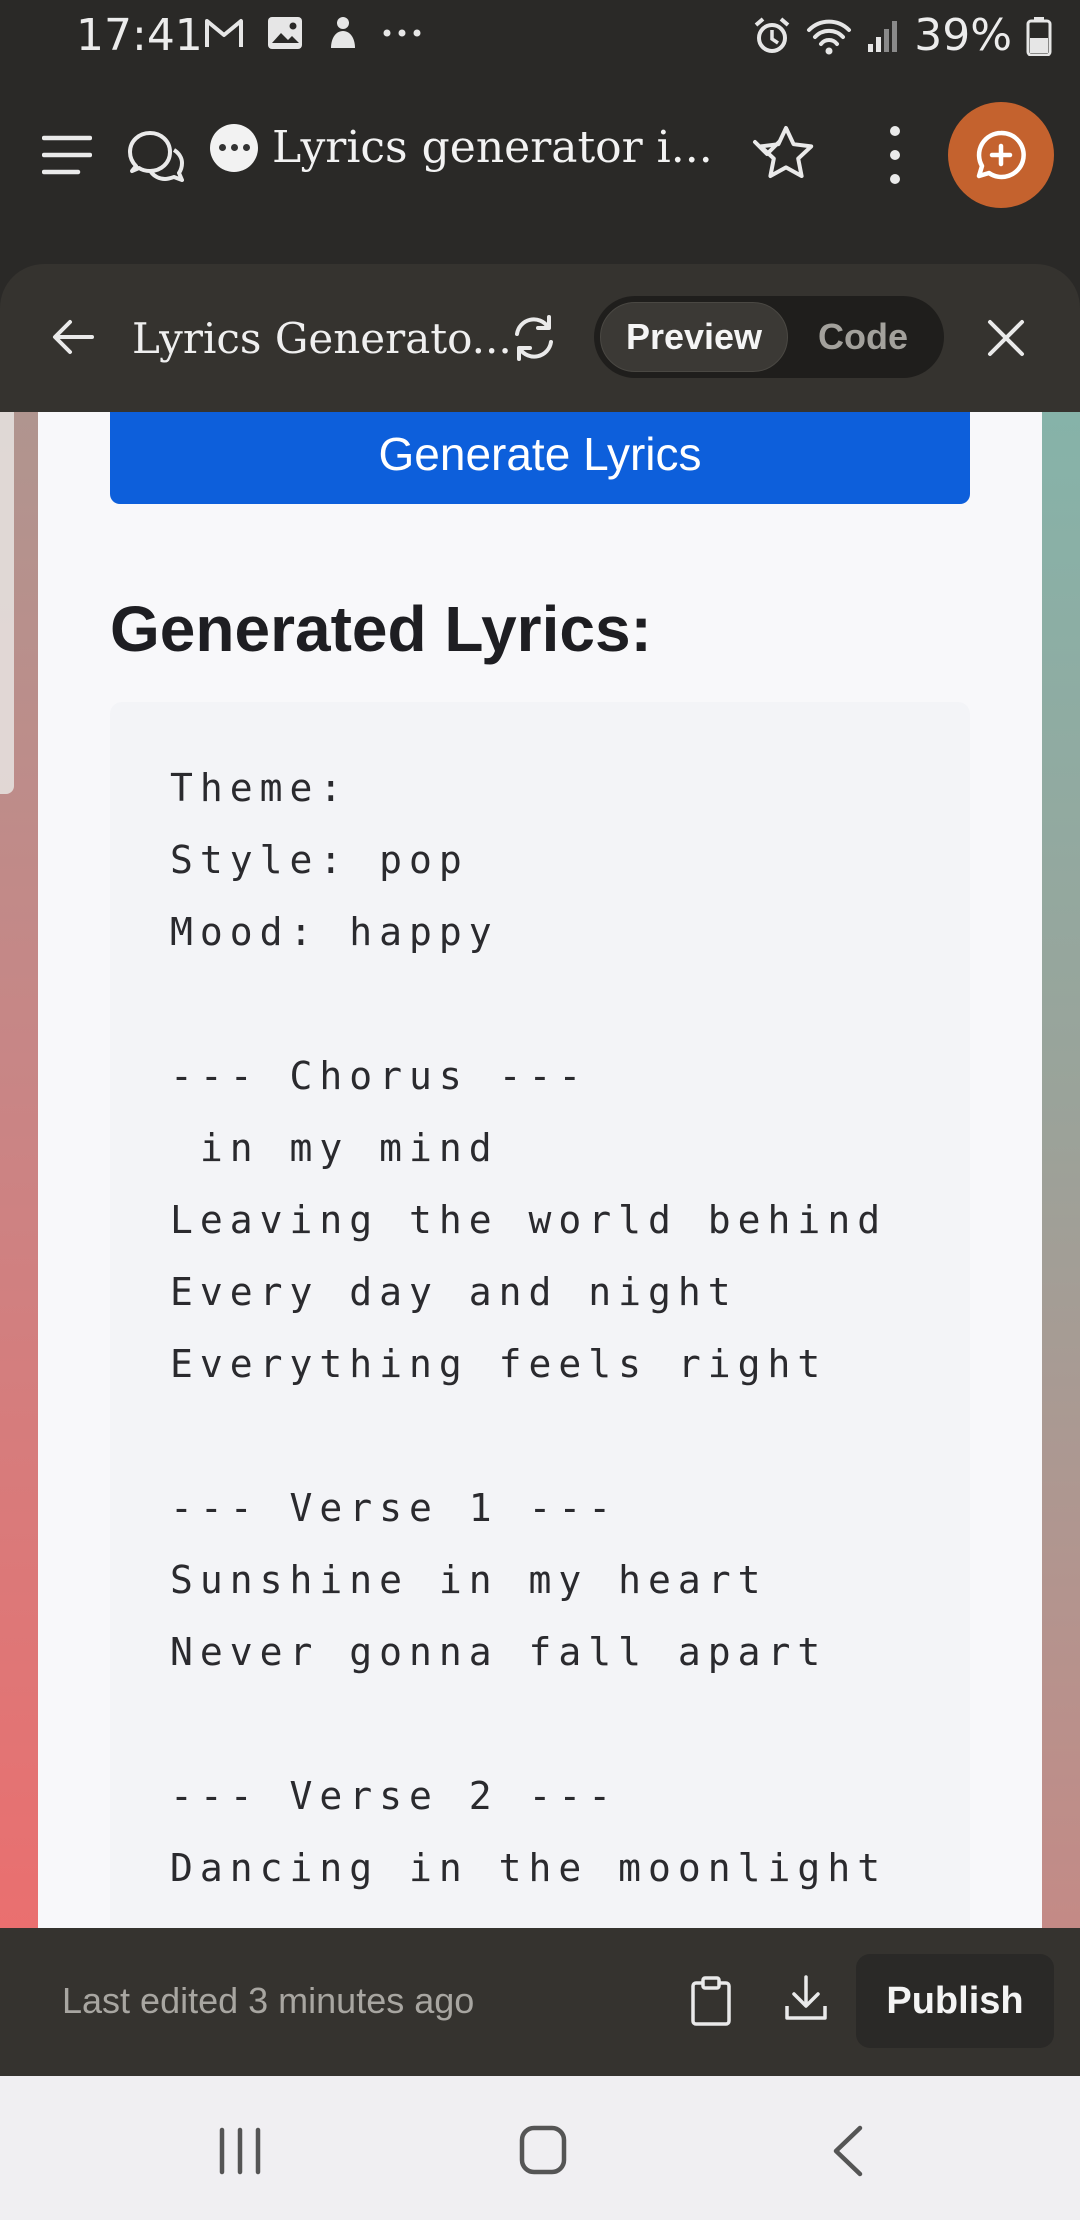 The width and height of the screenshot is (1080, 2220). Describe the element at coordinates (711, 2001) in the screenshot. I see `copy-clipboard-icon` at that location.